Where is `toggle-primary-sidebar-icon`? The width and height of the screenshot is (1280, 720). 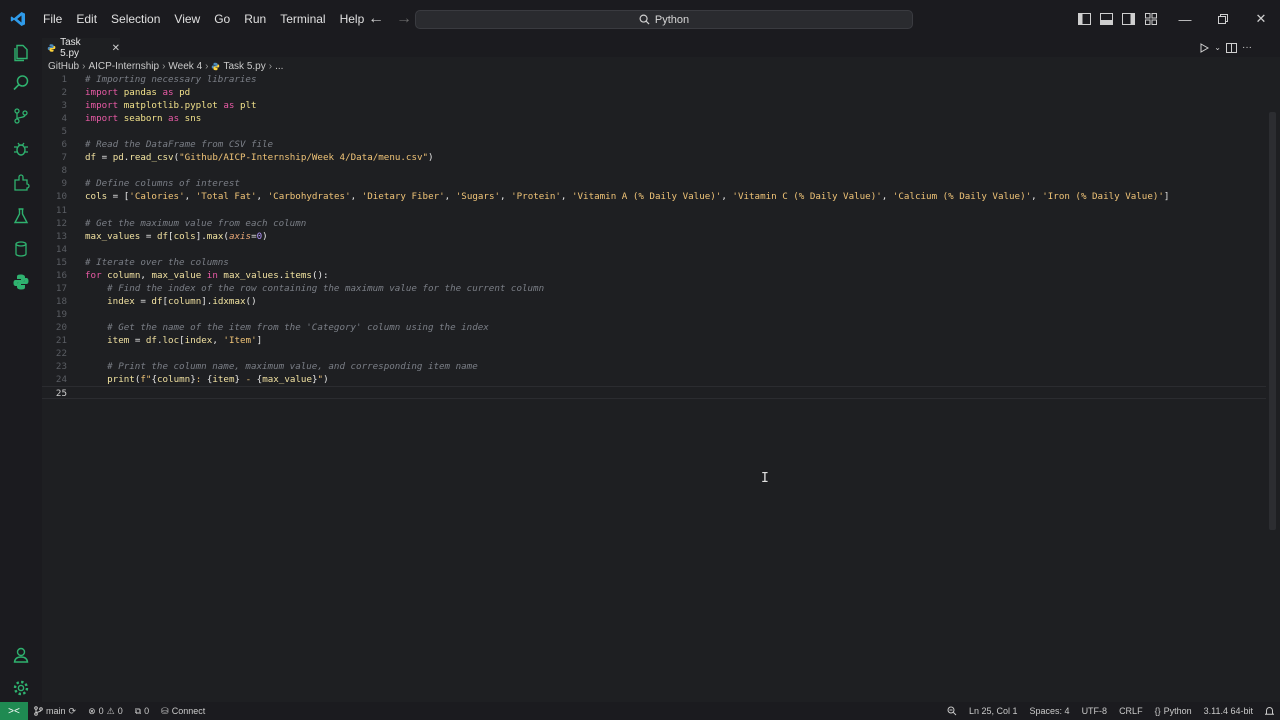 toggle-primary-sidebar-icon is located at coordinates (1084, 19).